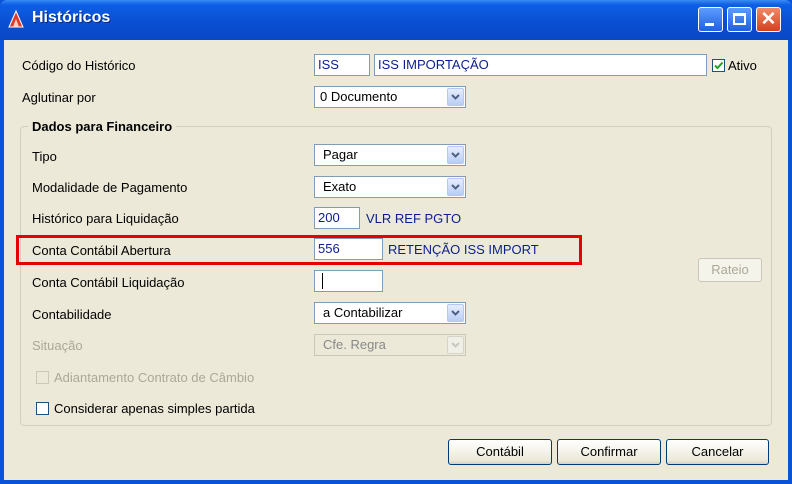  I want to click on cancelar-button: Cancelar, so click(717, 452).